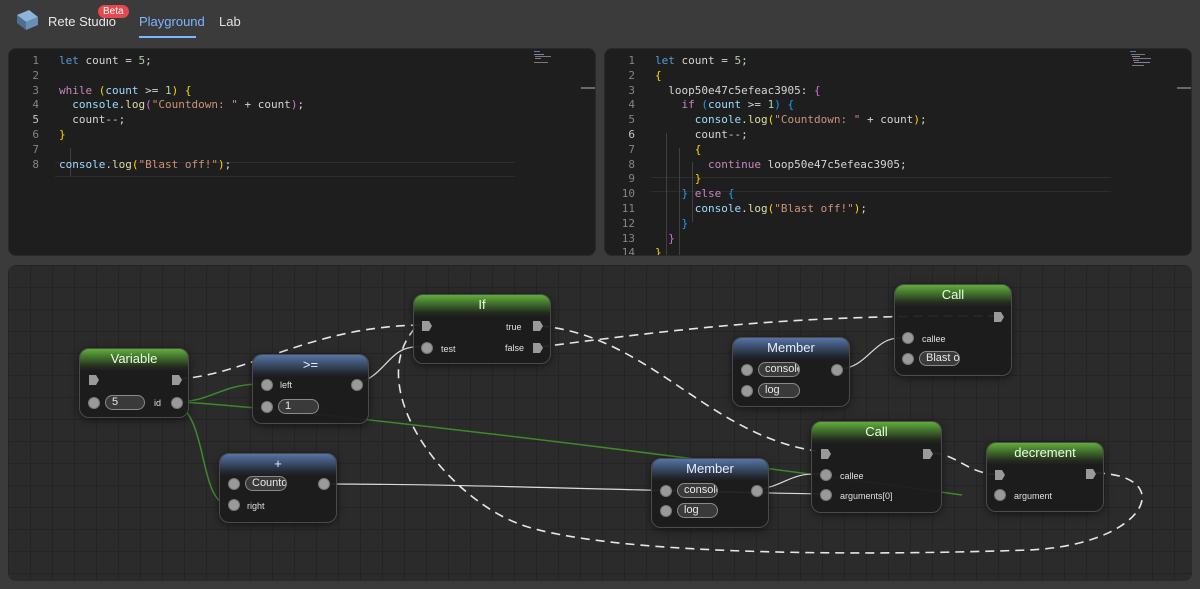 Image resolution: width=1200 pixels, height=589 pixels. I want to click on code-line: 11 console.log("Blast off!");, so click(898, 208).